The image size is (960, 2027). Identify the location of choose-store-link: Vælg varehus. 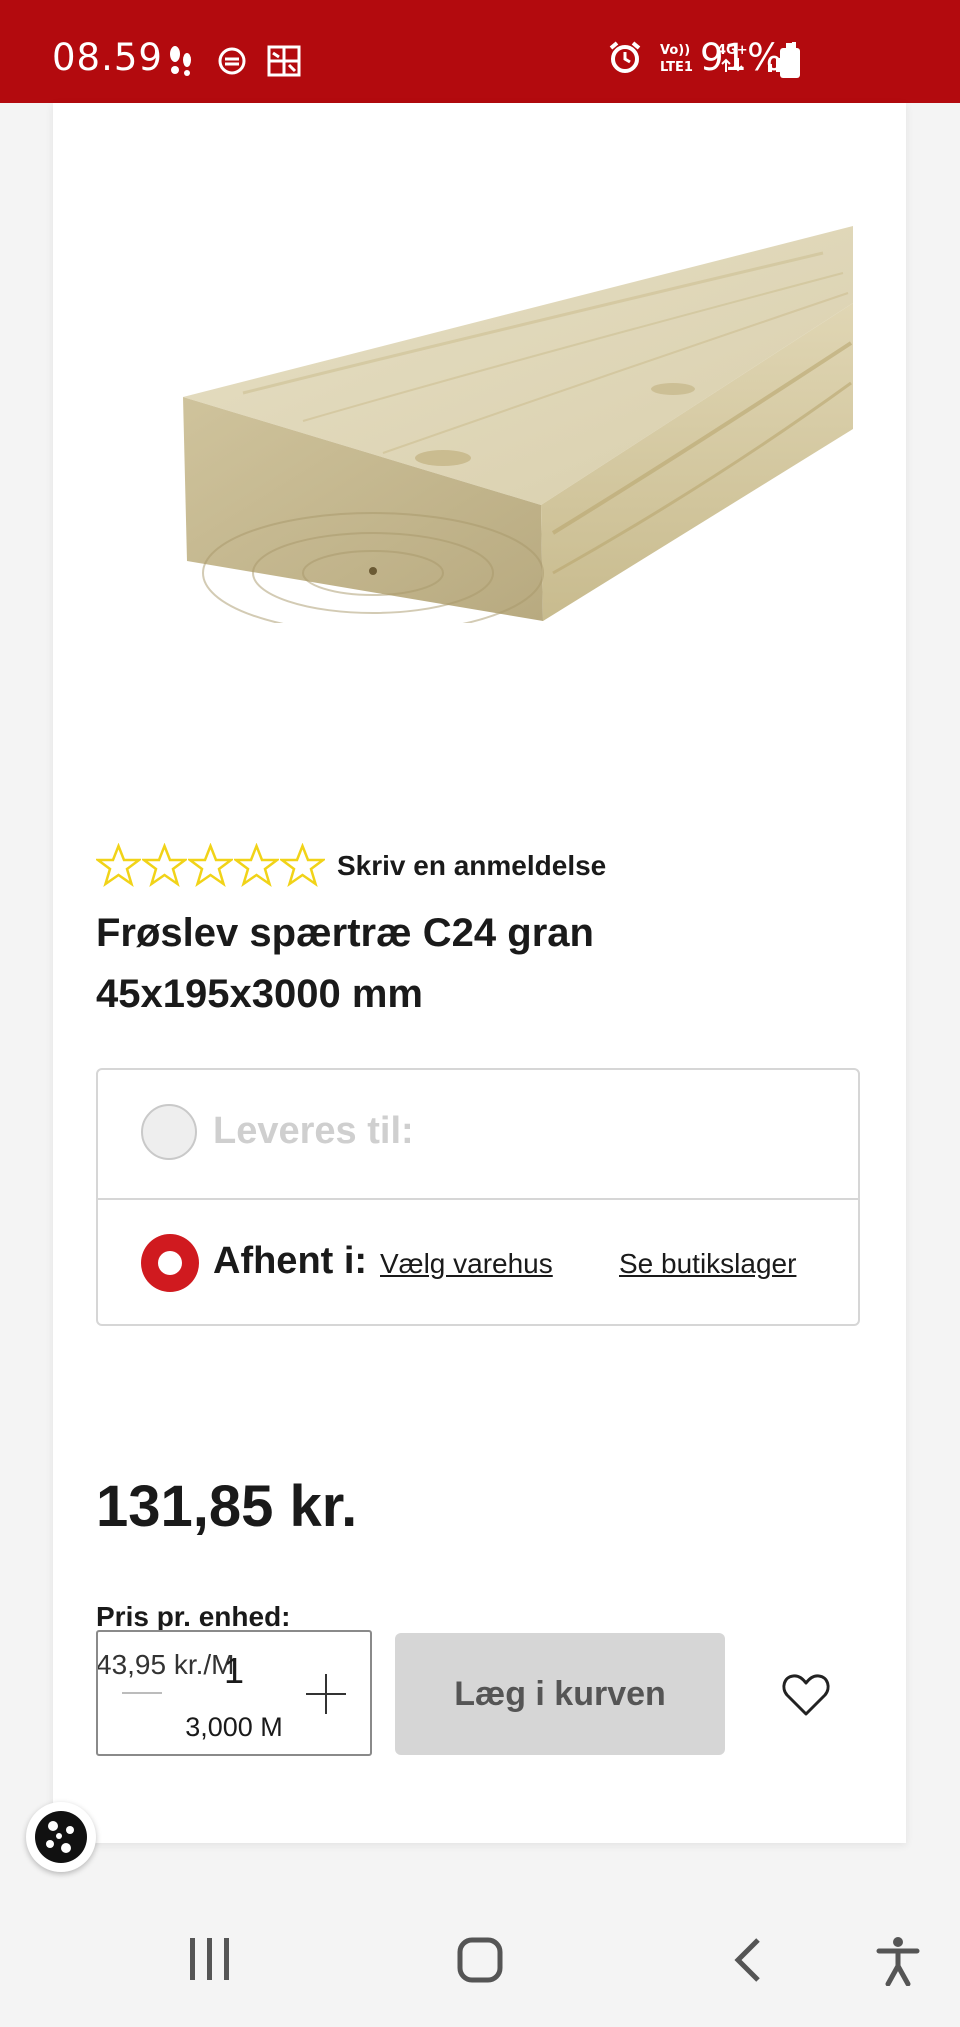
(466, 1264).